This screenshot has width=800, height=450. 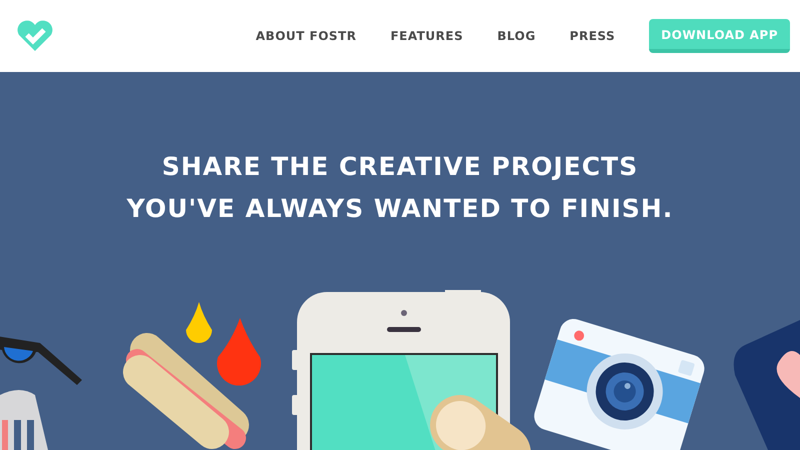 What do you see at coordinates (400, 188) in the screenshot?
I see `hero-headline: SHARE THE CREATIVE PROJECTS YOU'VE ALWAYS WANTED TO FINISH.` at bounding box center [400, 188].